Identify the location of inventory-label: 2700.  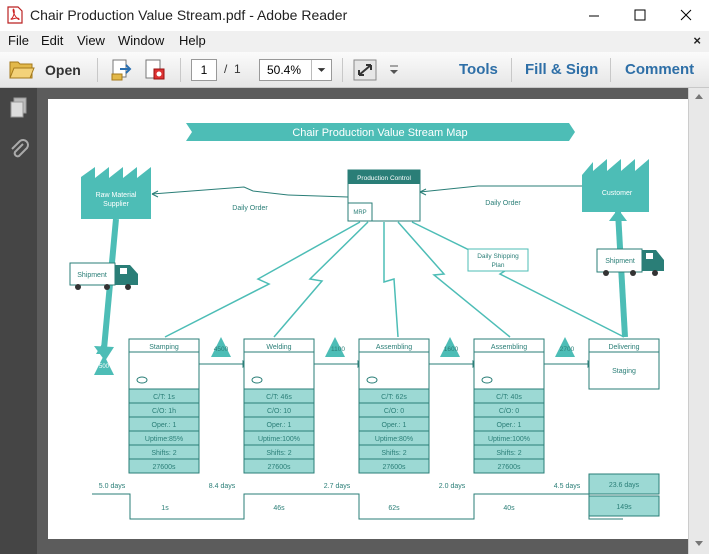
(567, 349).